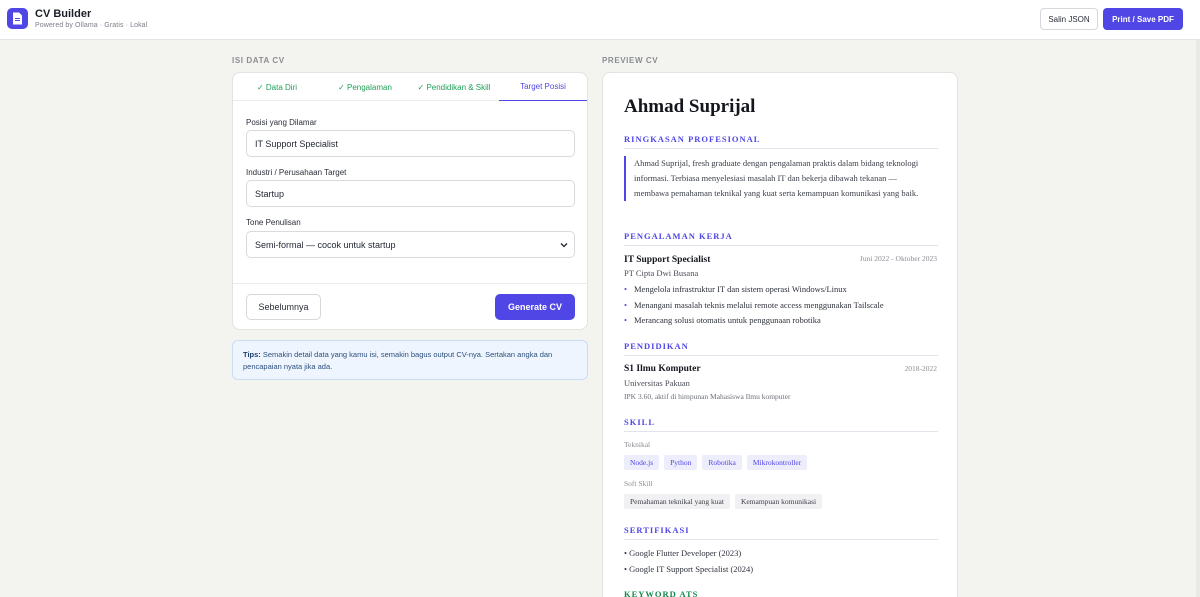  I want to click on cv-name: Ahmad Suprijal, so click(690, 106).